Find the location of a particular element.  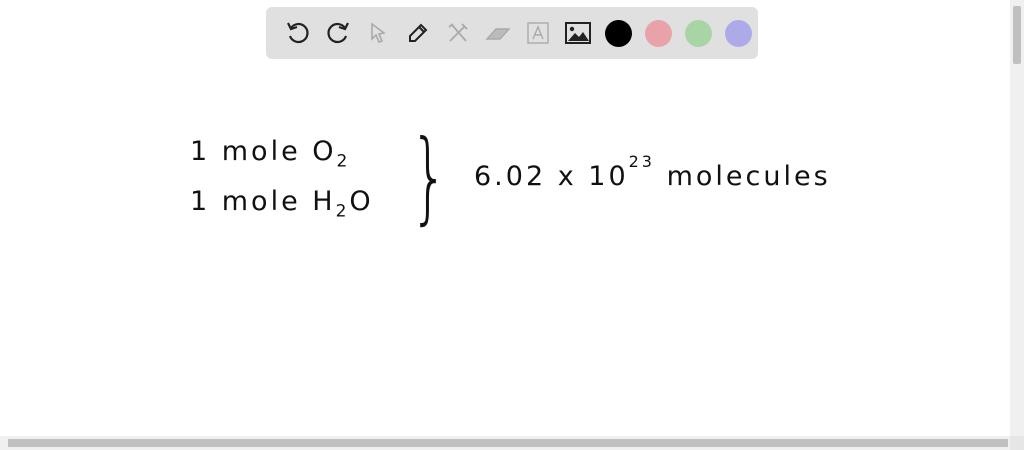

color-pink is located at coordinates (658, 33).